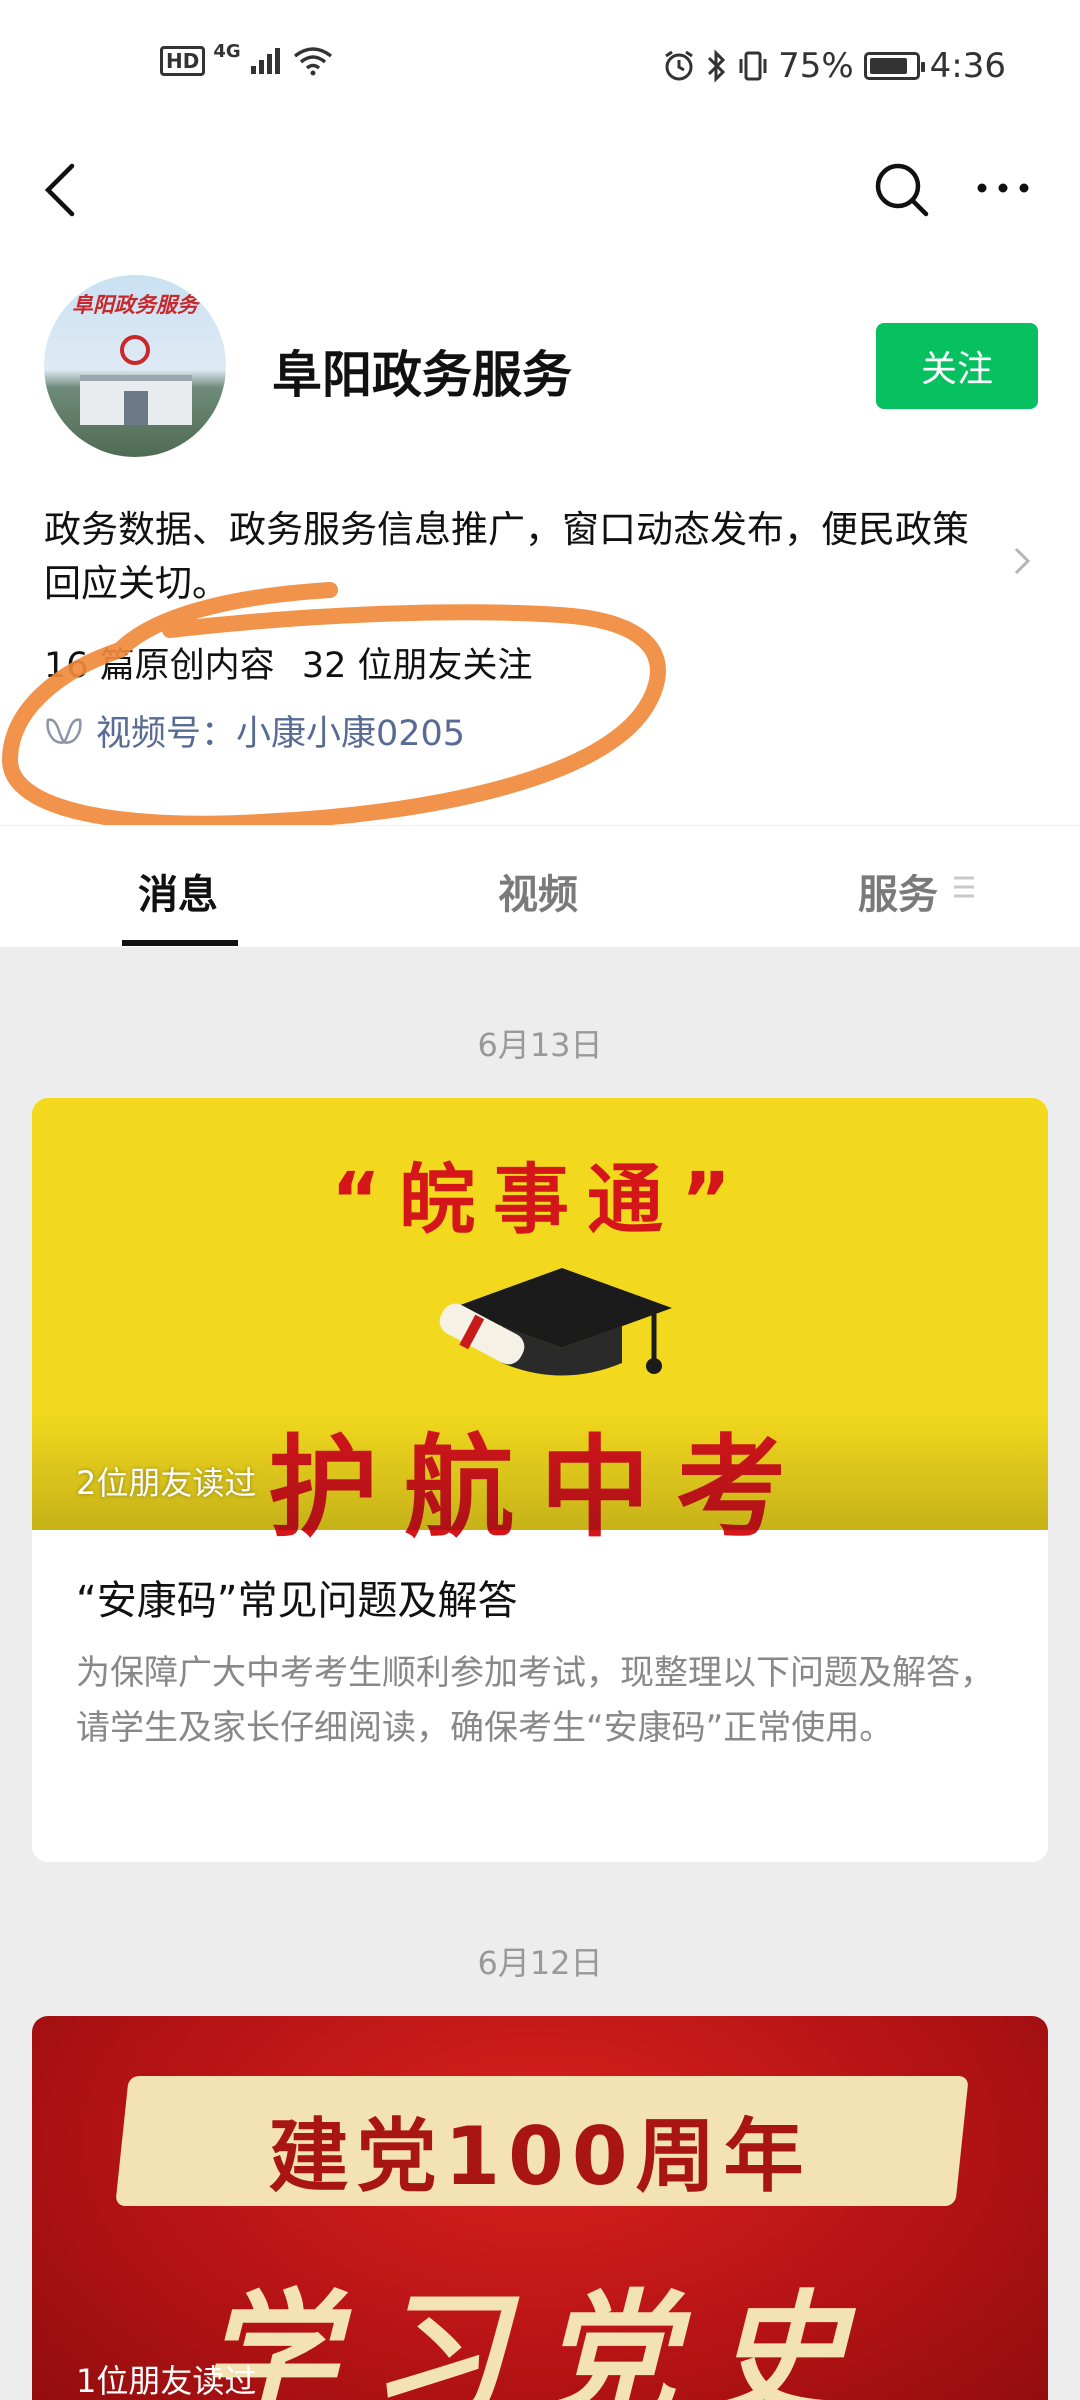 The width and height of the screenshot is (1080, 2400). What do you see at coordinates (422, 375) in the screenshot?
I see `account-name: 阜阳政务服务` at bounding box center [422, 375].